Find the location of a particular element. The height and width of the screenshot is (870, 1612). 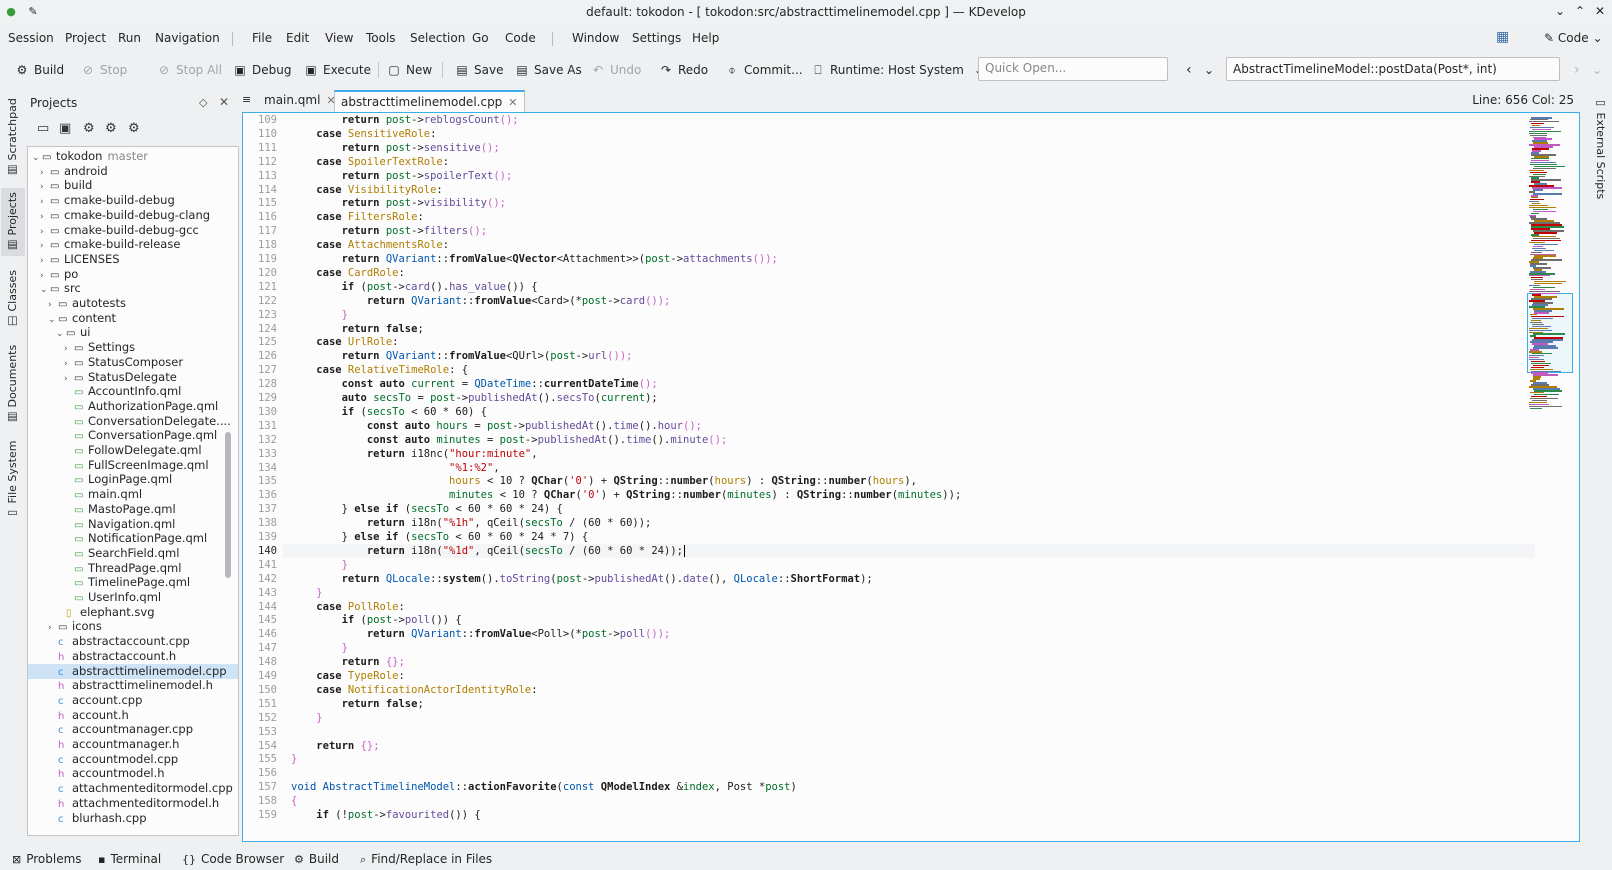

tree-item: ▭ MastoPage.qml is located at coordinates (133, 509).